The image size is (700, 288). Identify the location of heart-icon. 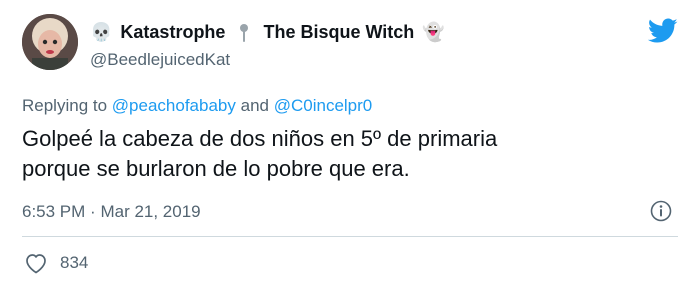
(36, 264).